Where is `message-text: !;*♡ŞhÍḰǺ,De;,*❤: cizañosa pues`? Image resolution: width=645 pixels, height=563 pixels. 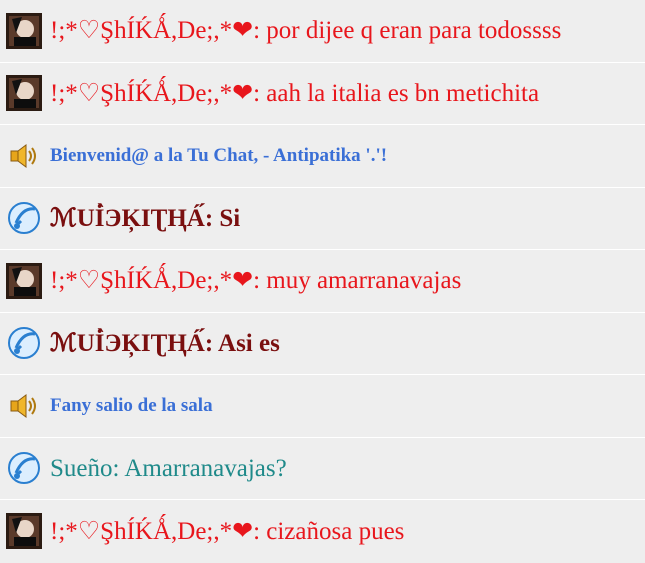 message-text: !;*♡ŞhÍḰǺ,De;,*❤: cizañosa pues is located at coordinates (227, 531).